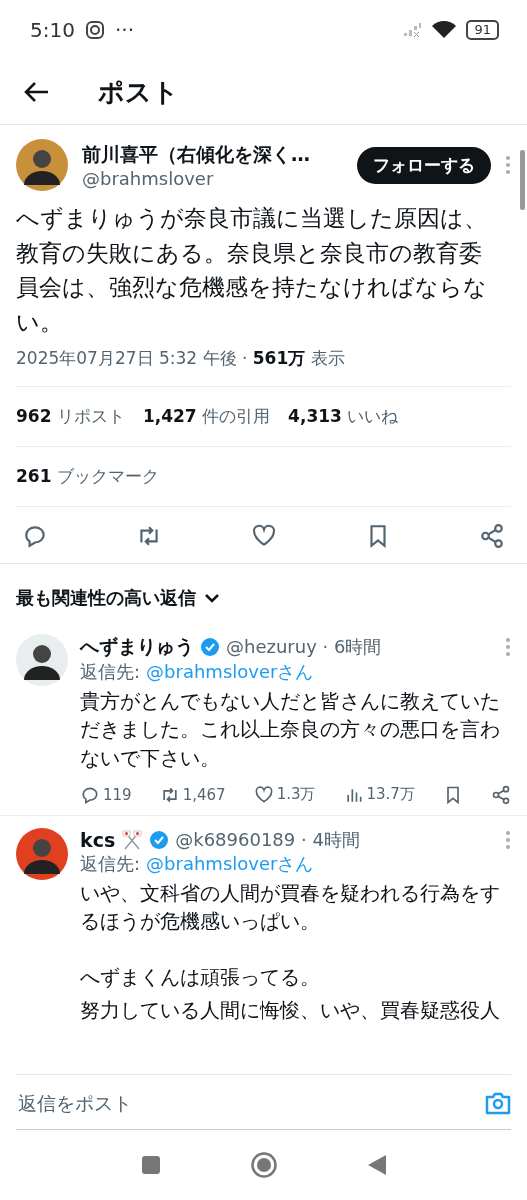  I want to click on engagement-stat: 1,427 件の引用, so click(206, 416).